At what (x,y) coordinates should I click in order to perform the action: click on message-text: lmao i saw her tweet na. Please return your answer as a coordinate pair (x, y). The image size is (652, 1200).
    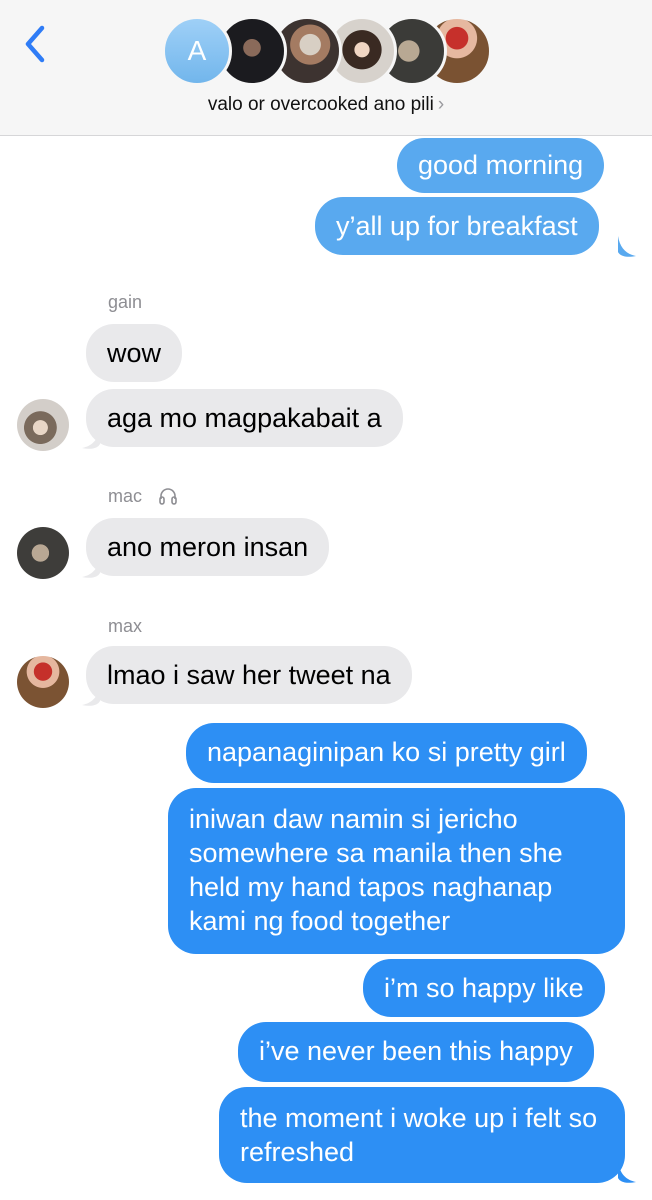
    Looking at the image, I should click on (249, 675).